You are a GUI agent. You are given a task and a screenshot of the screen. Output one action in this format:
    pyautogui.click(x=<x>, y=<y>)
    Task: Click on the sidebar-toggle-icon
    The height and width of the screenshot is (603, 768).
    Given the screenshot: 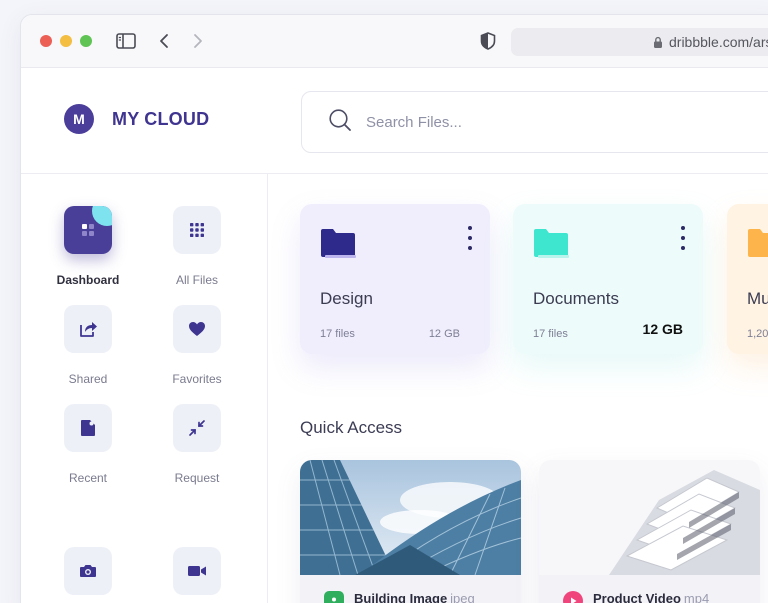 What is the action you would take?
    pyautogui.click(x=126, y=41)
    